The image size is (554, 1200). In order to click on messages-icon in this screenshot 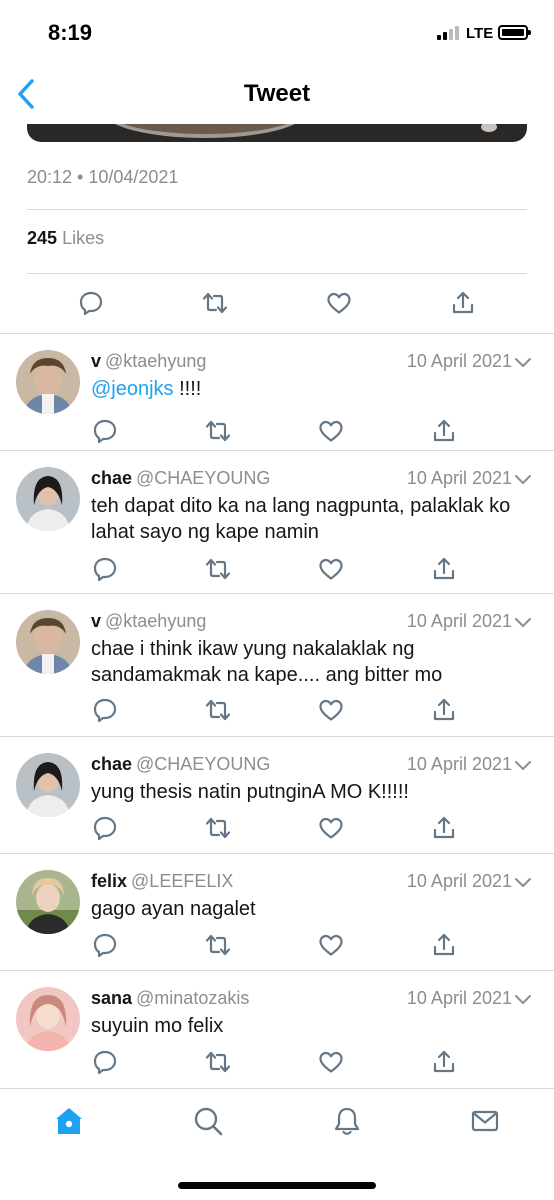, I will do `click(485, 1121)`.